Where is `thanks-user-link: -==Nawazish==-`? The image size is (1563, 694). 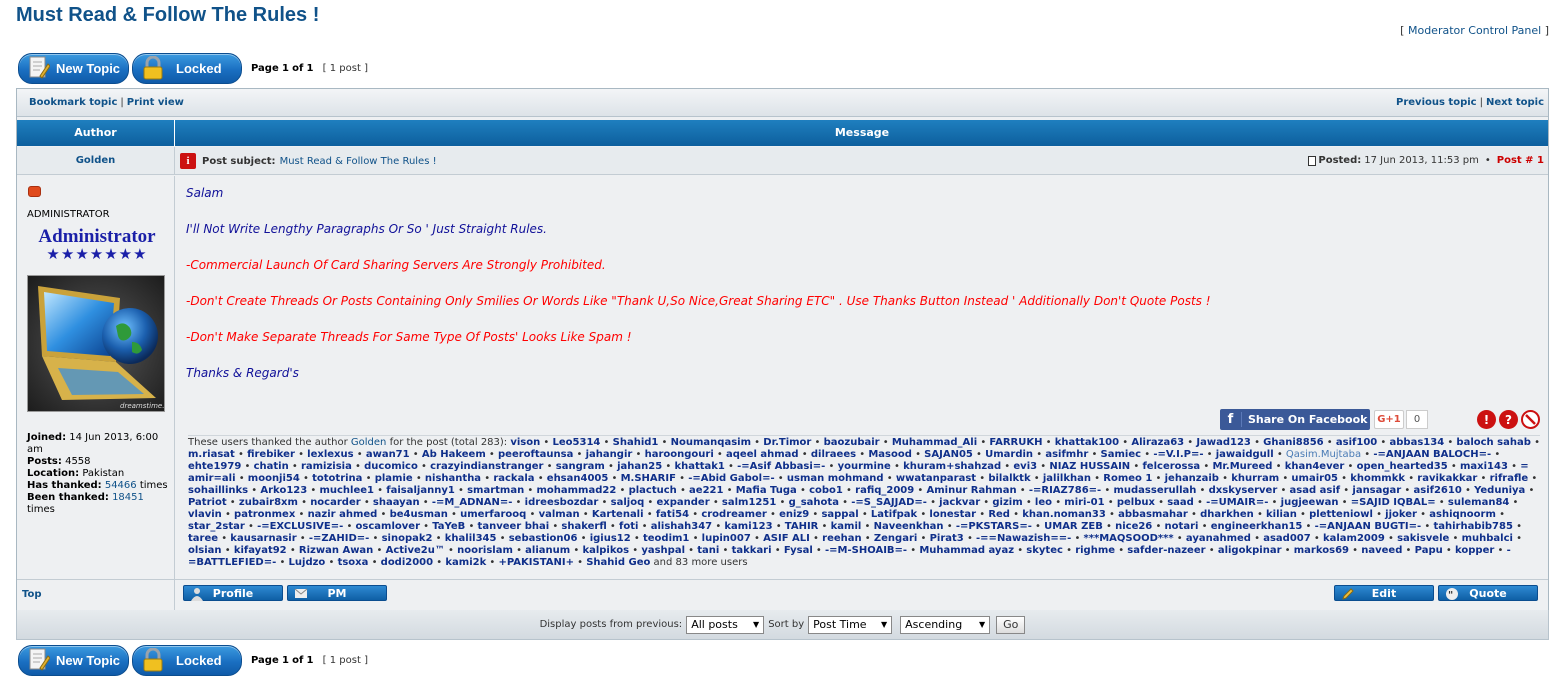 thanks-user-link: -==Nawazish==- is located at coordinates (1023, 538).